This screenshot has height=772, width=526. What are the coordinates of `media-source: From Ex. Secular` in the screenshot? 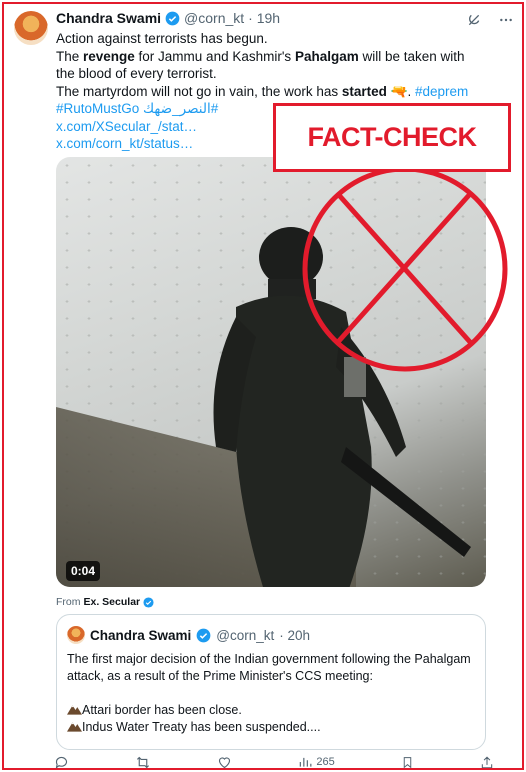 It's located at (105, 602).